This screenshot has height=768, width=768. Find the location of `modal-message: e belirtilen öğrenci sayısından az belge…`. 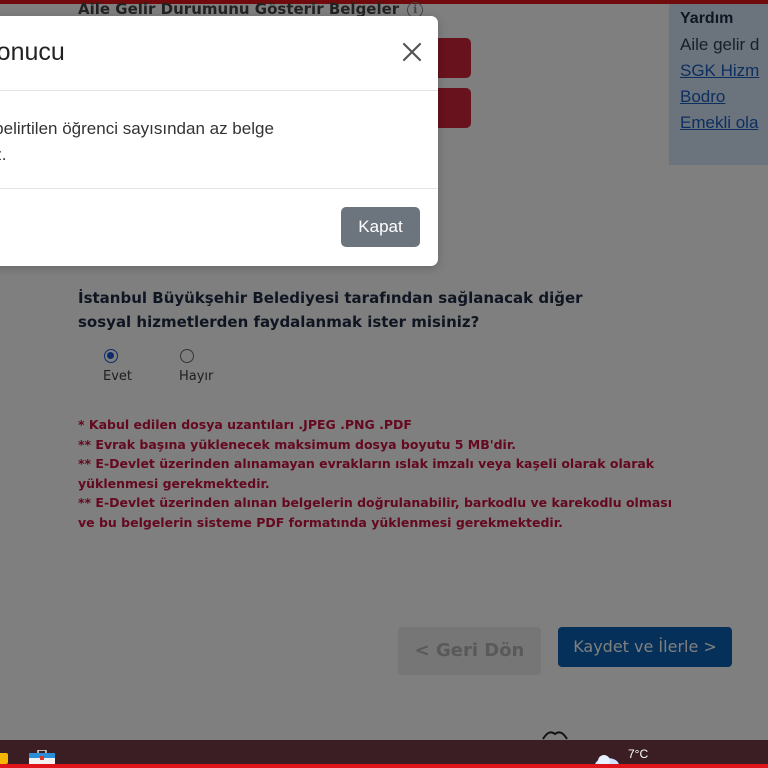

modal-message: e belirtilen öğrenci sayısından az belge… is located at coordinates (205, 142).